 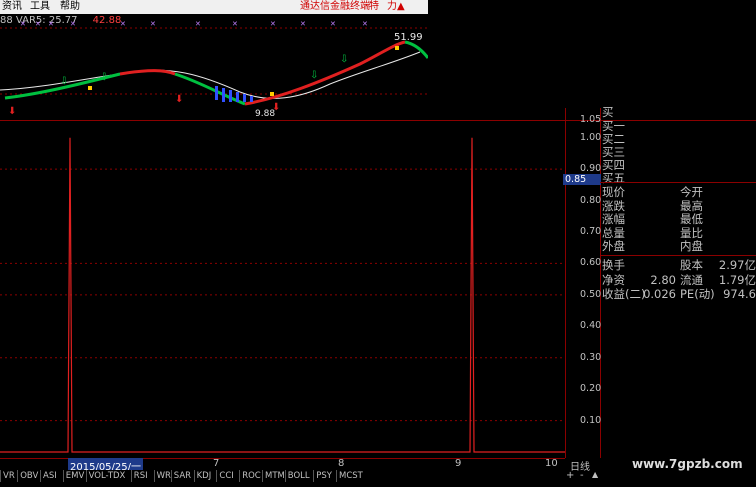 What do you see at coordinates (691, 192) in the screenshot?
I see `stat-label-mid: 今开` at bounding box center [691, 192].